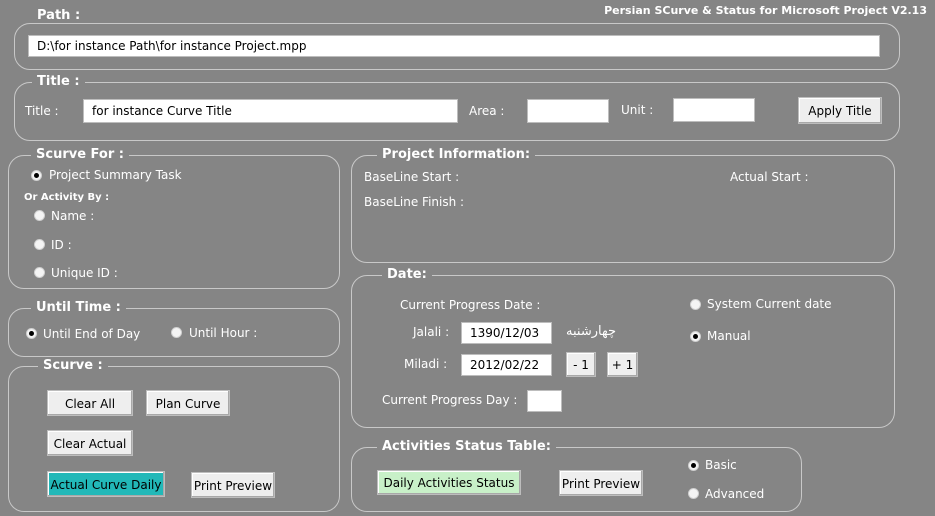  Describe the element at coordinates (693, 465) in the screenshot. I see `basic-radio` at that location.